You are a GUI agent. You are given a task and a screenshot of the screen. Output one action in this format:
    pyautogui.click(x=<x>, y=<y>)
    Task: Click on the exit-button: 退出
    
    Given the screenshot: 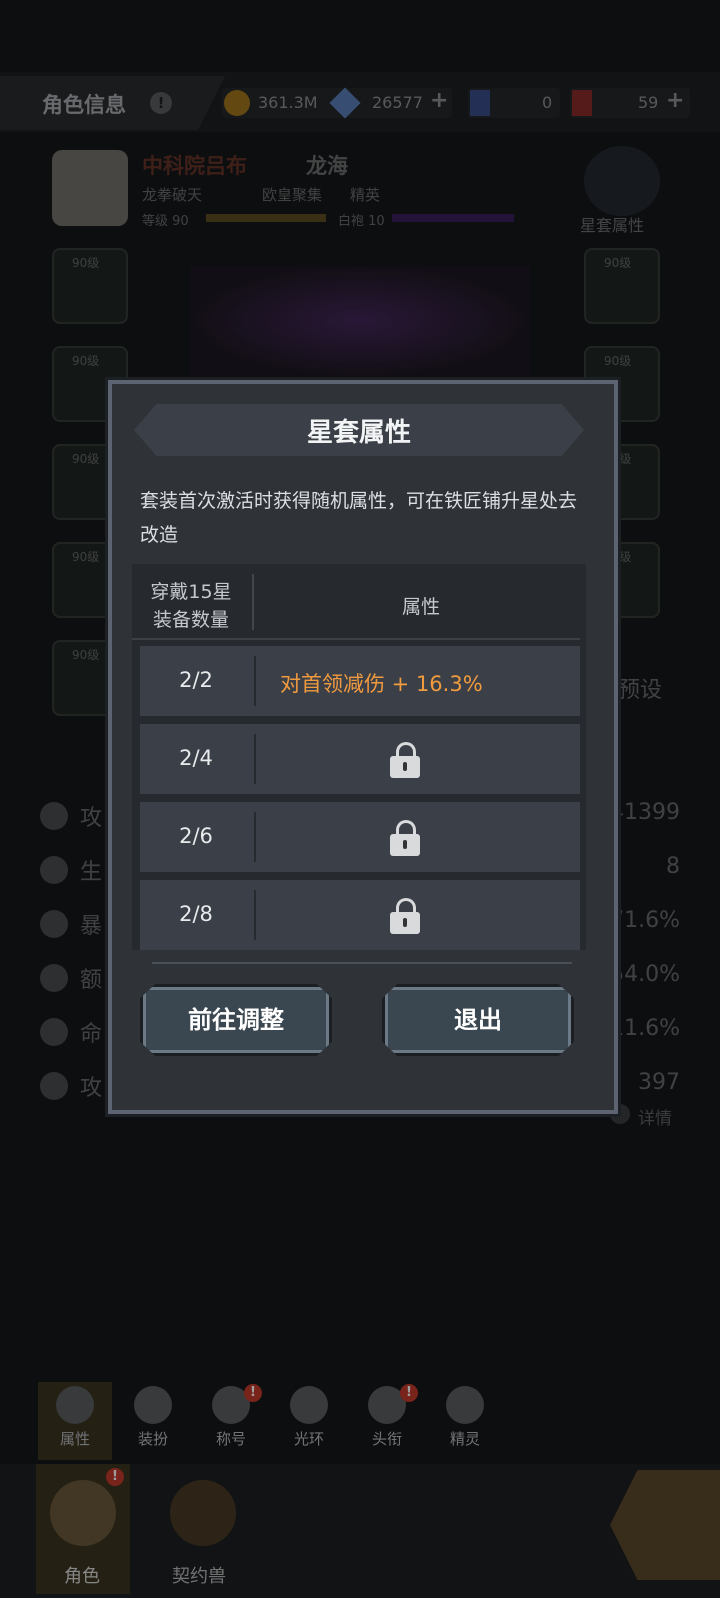 What is the action you would take?
    pyautogui.click(x=478, y=1020)
    